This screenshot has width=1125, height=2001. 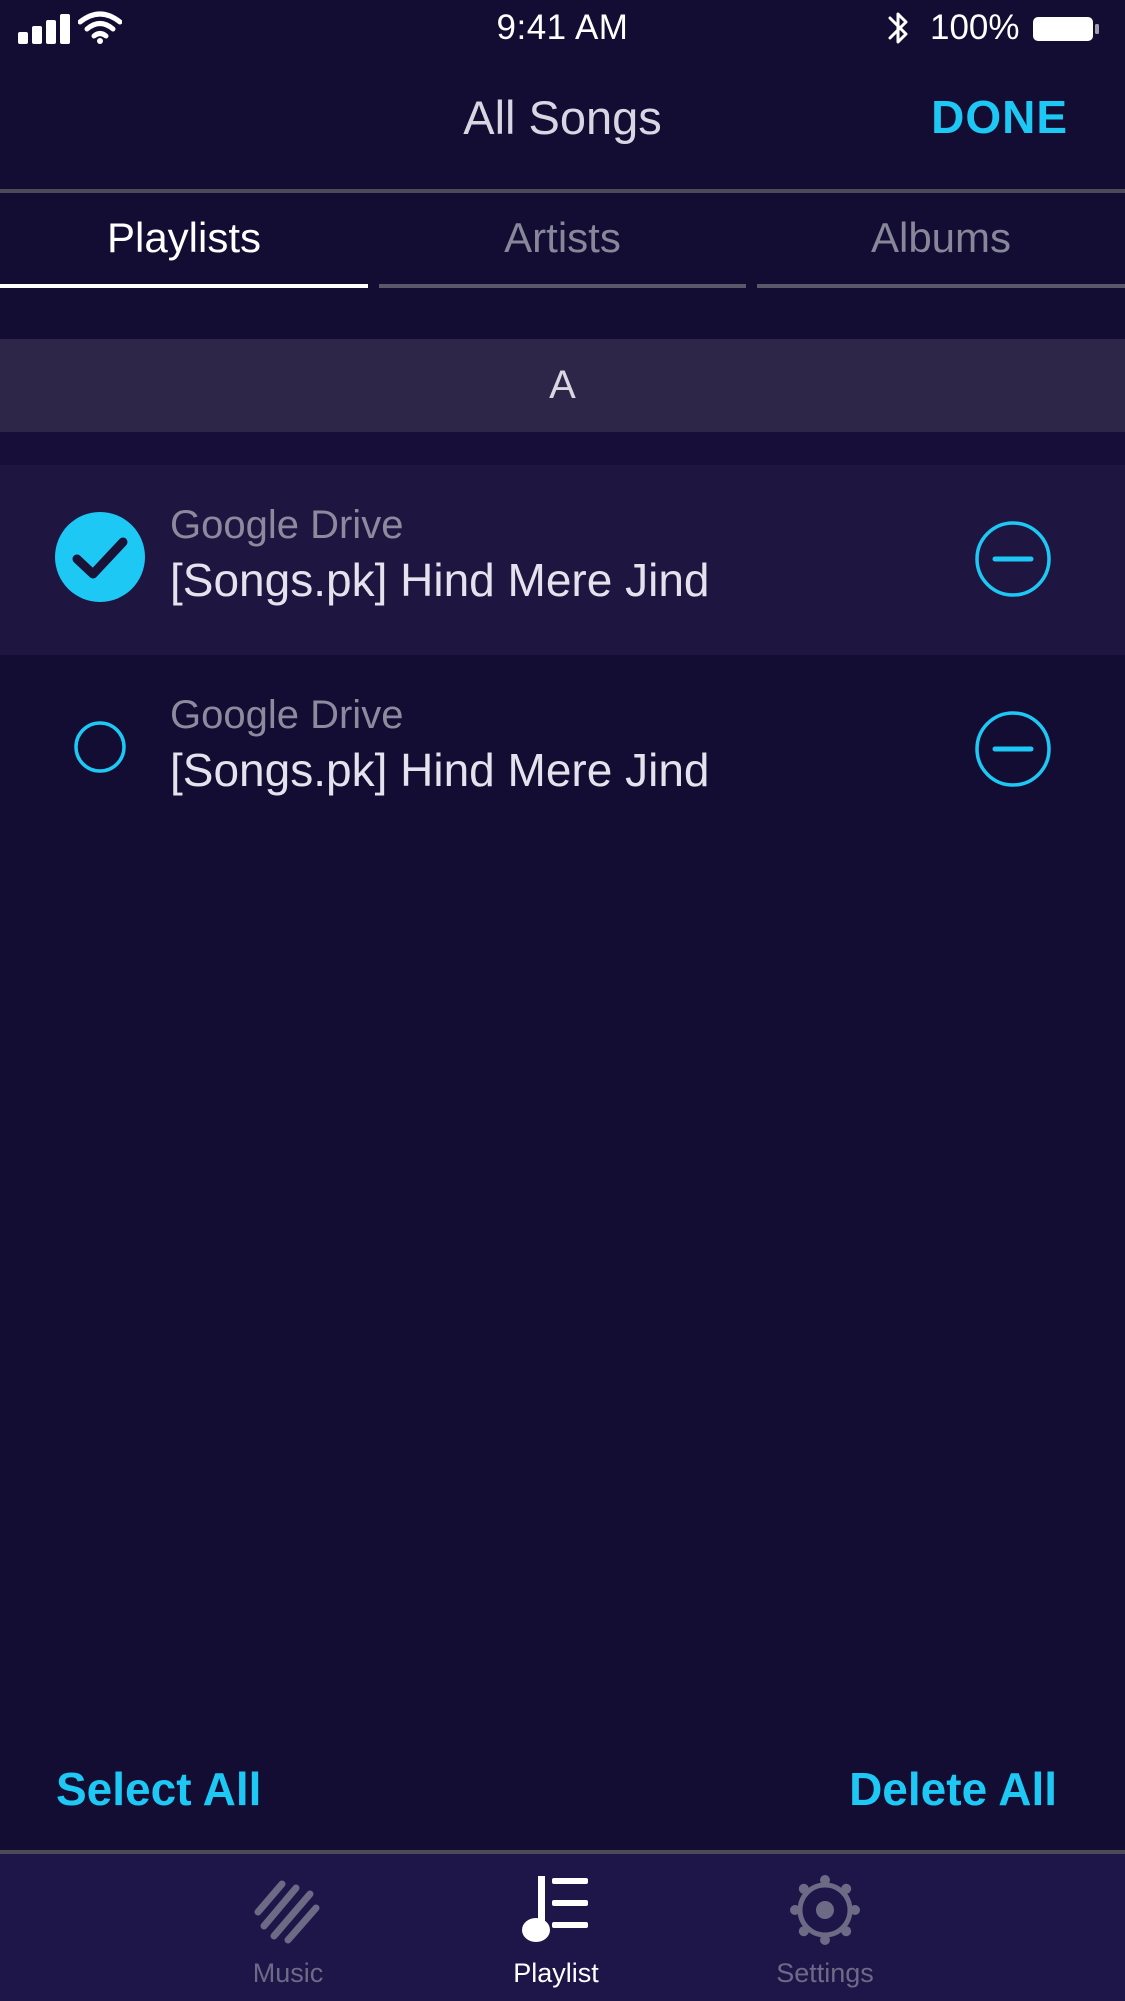 What do you see at coordinates (562, 385) in the screenshot?
I see `section-header: A` at bounding box center [562, 385].